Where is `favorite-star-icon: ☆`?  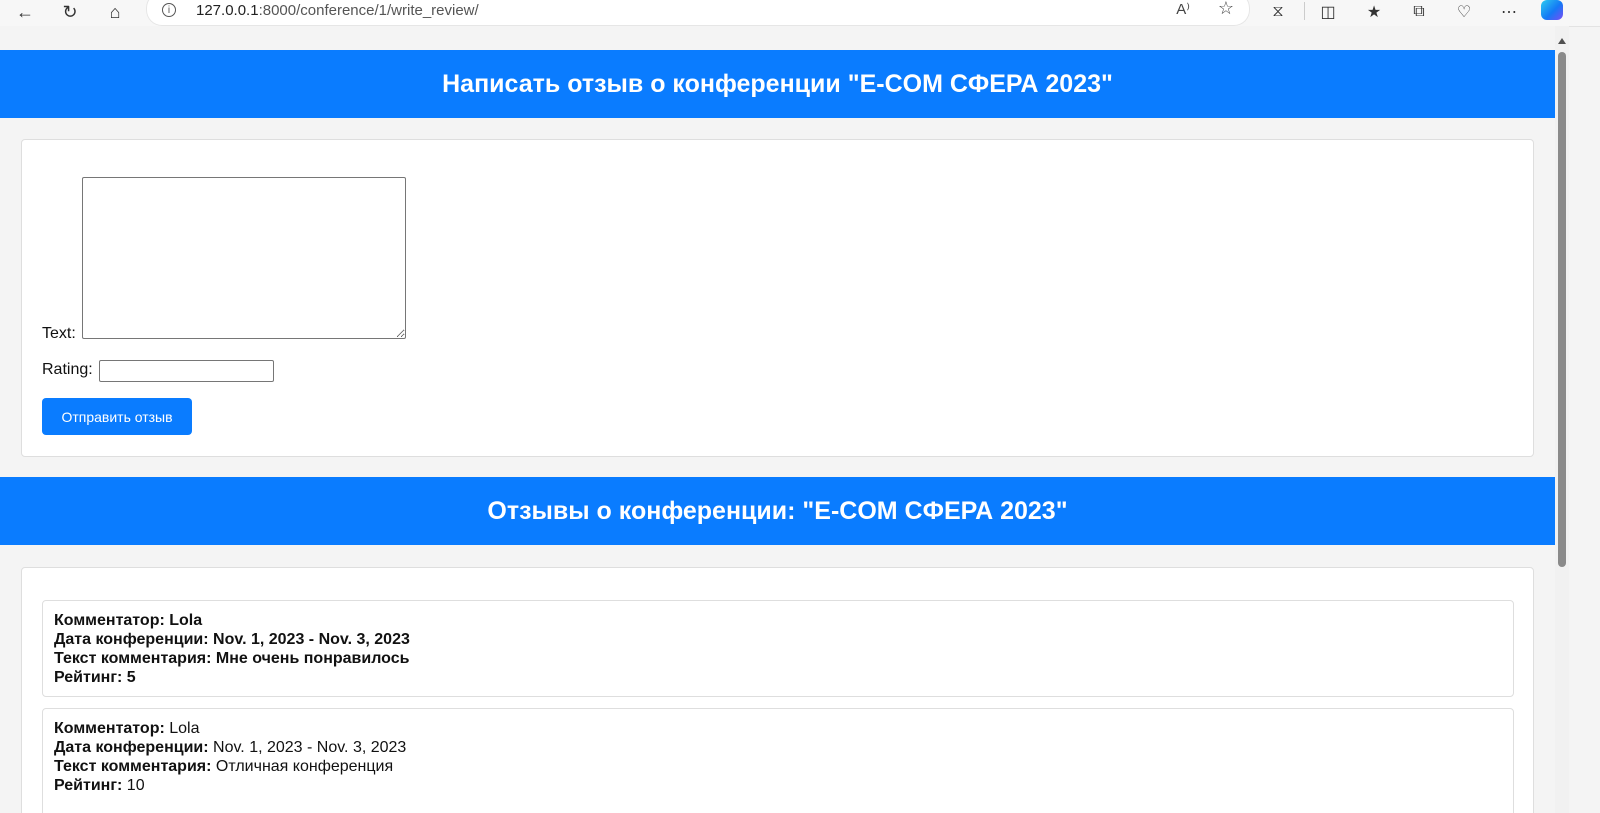 favorite-star-icon: ☆ is located at coordinates (1226, 9).